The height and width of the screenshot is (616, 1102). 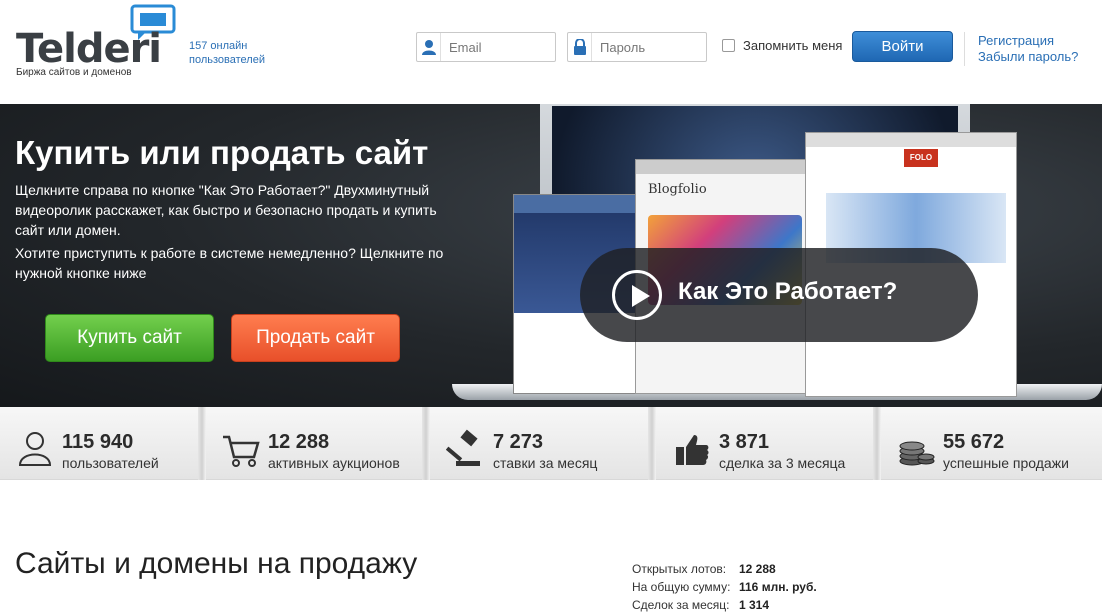 I want to click on remember-label: Запомнить меня, so click(x=793, y=45).